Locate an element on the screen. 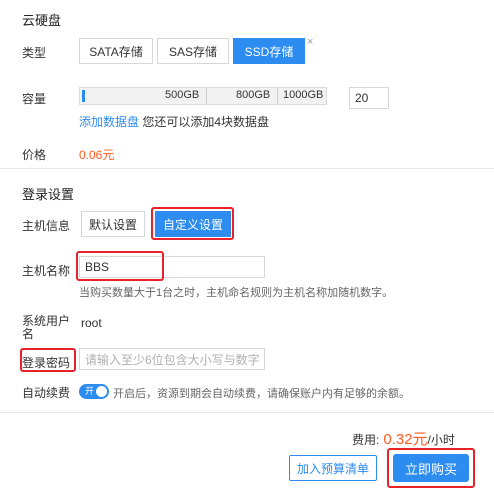 This screenshot has width=494, height=501. auto-renew-toggle: 开 is located at coordinates (94, 391).